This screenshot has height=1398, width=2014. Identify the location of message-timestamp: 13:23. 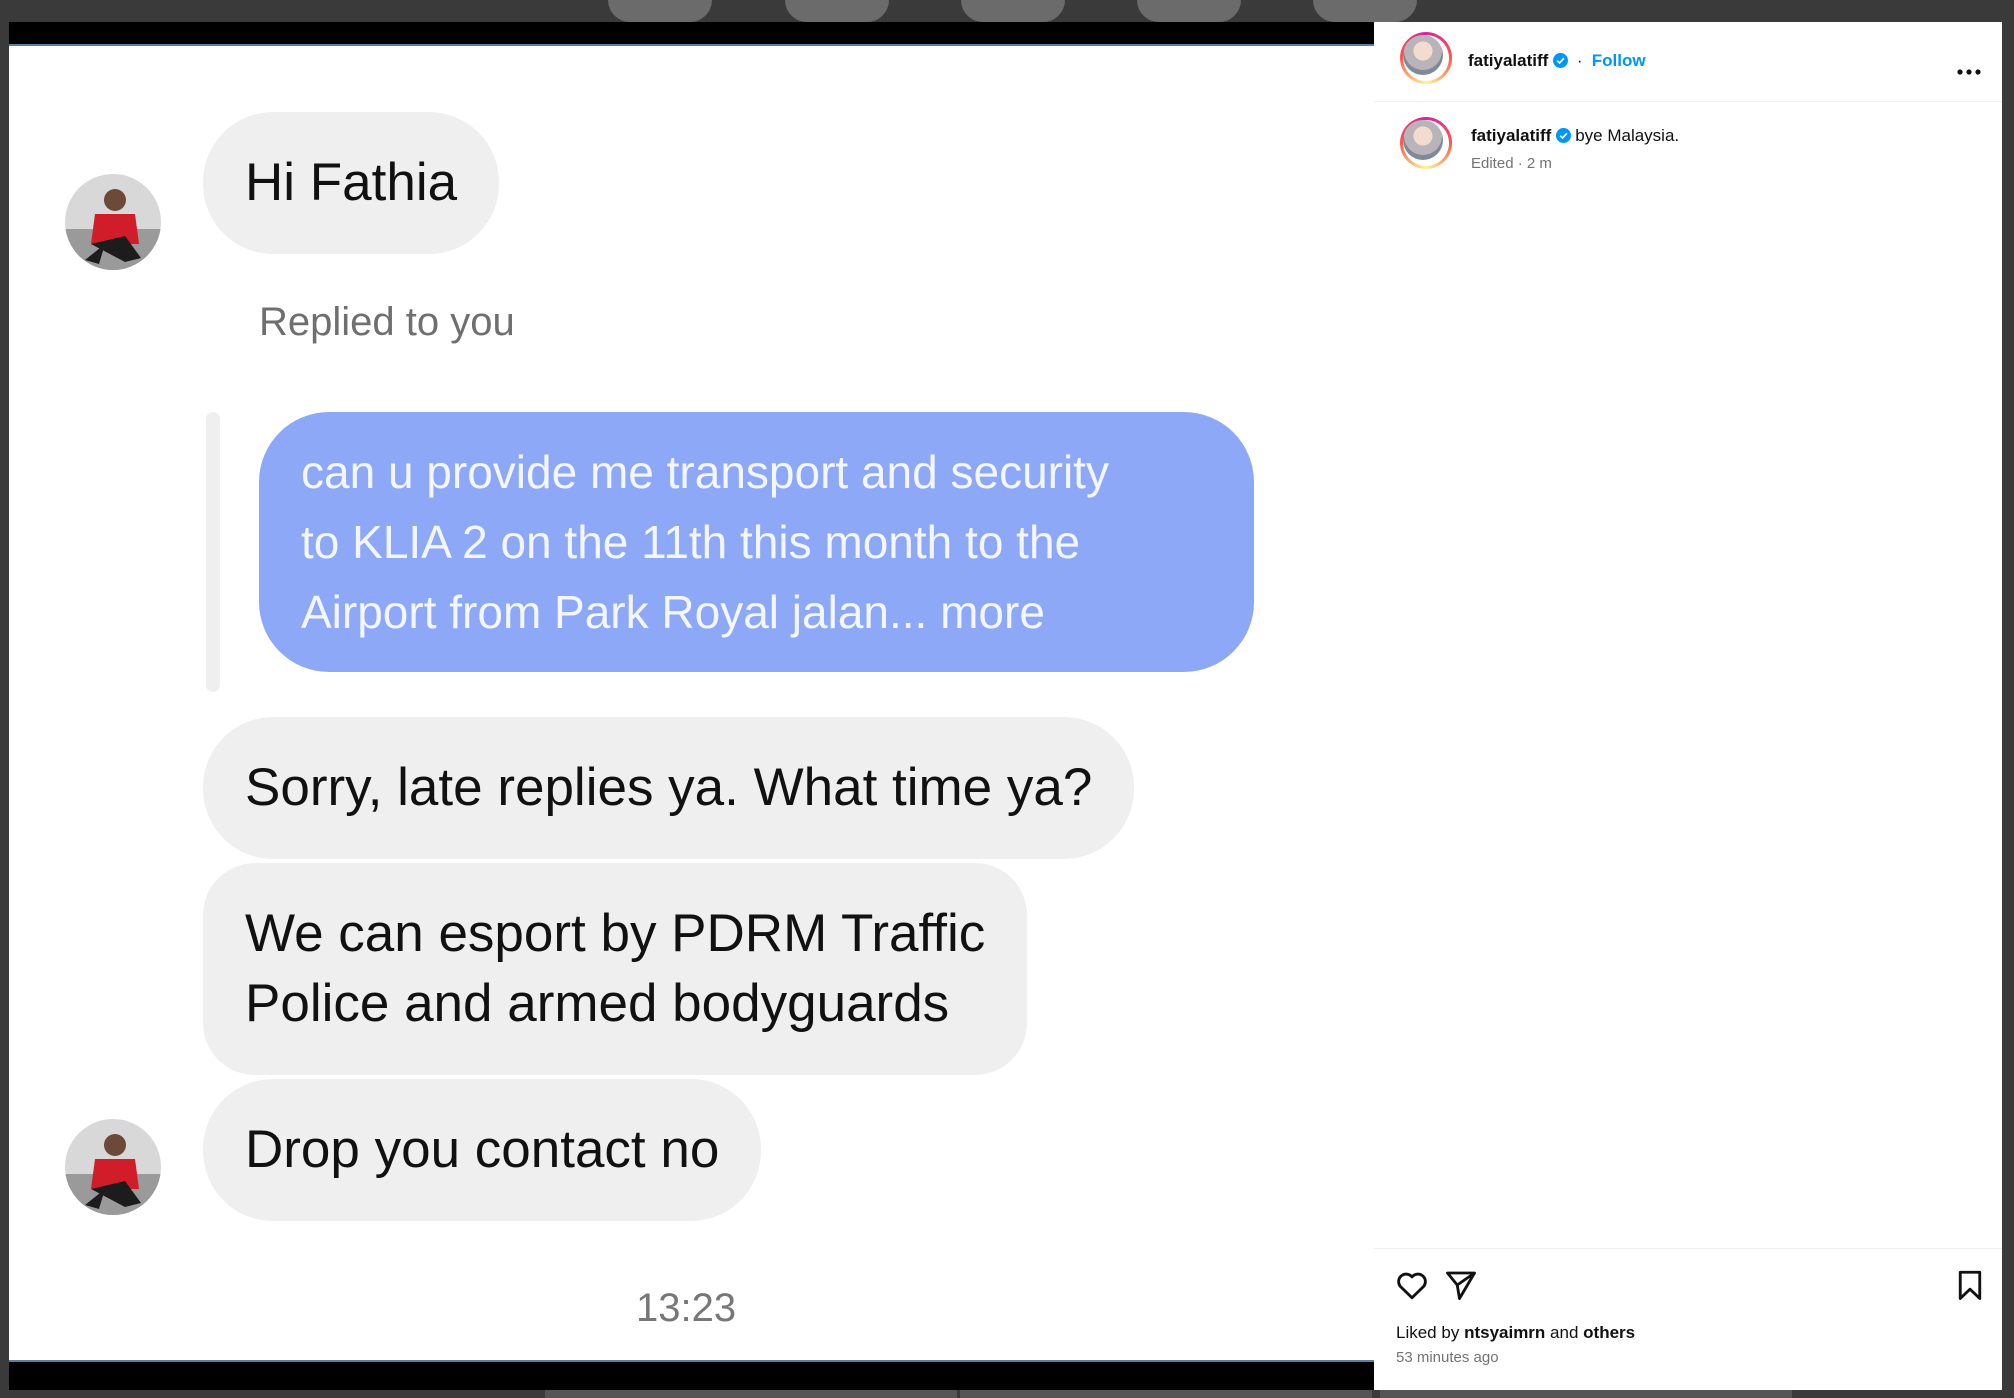
(686, 1308).